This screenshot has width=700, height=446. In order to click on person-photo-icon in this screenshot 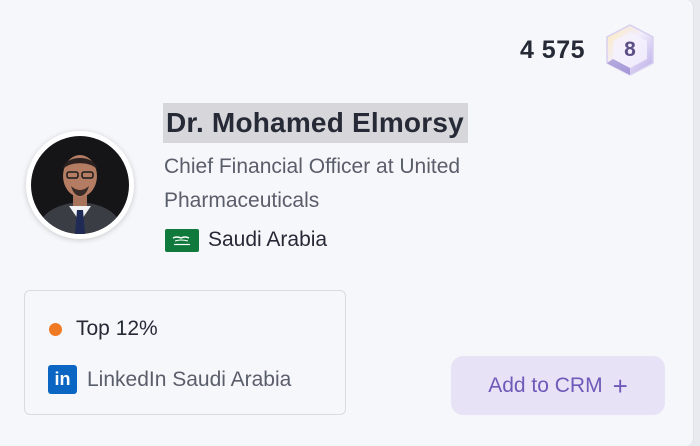, I will do `click(80, 185)`.